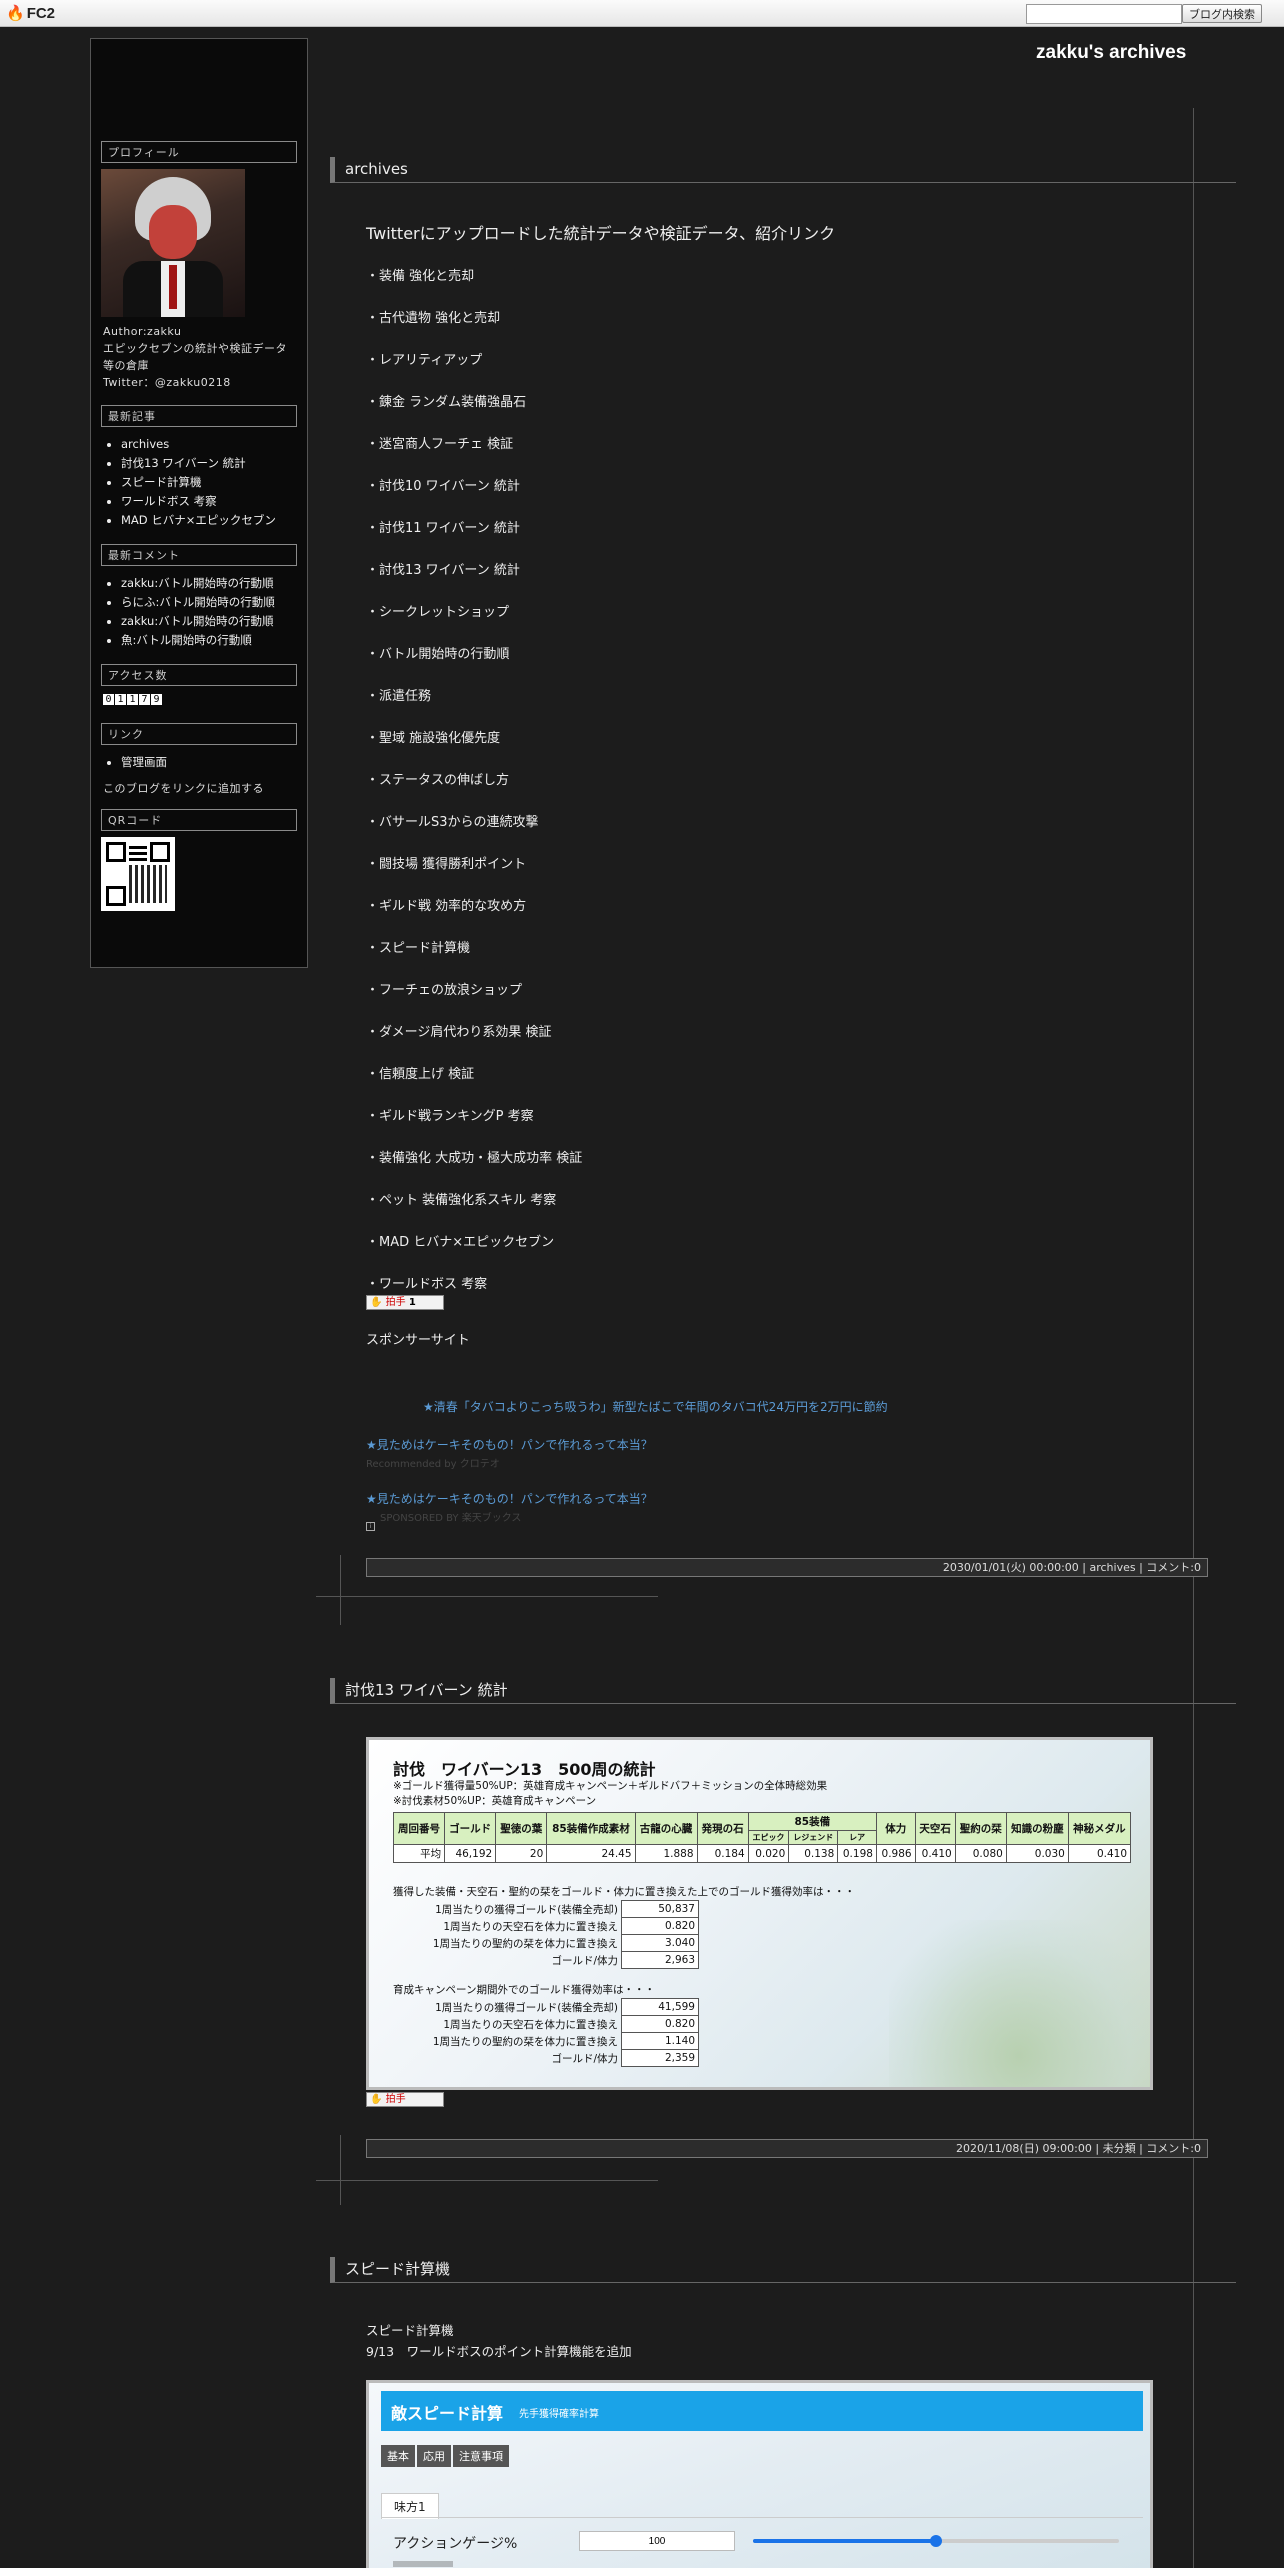  Describe the element at coordinates (214, 602) in the screenshot. I see `recent-comment-link: らにふ:バトル開始時の行動順` at that location.